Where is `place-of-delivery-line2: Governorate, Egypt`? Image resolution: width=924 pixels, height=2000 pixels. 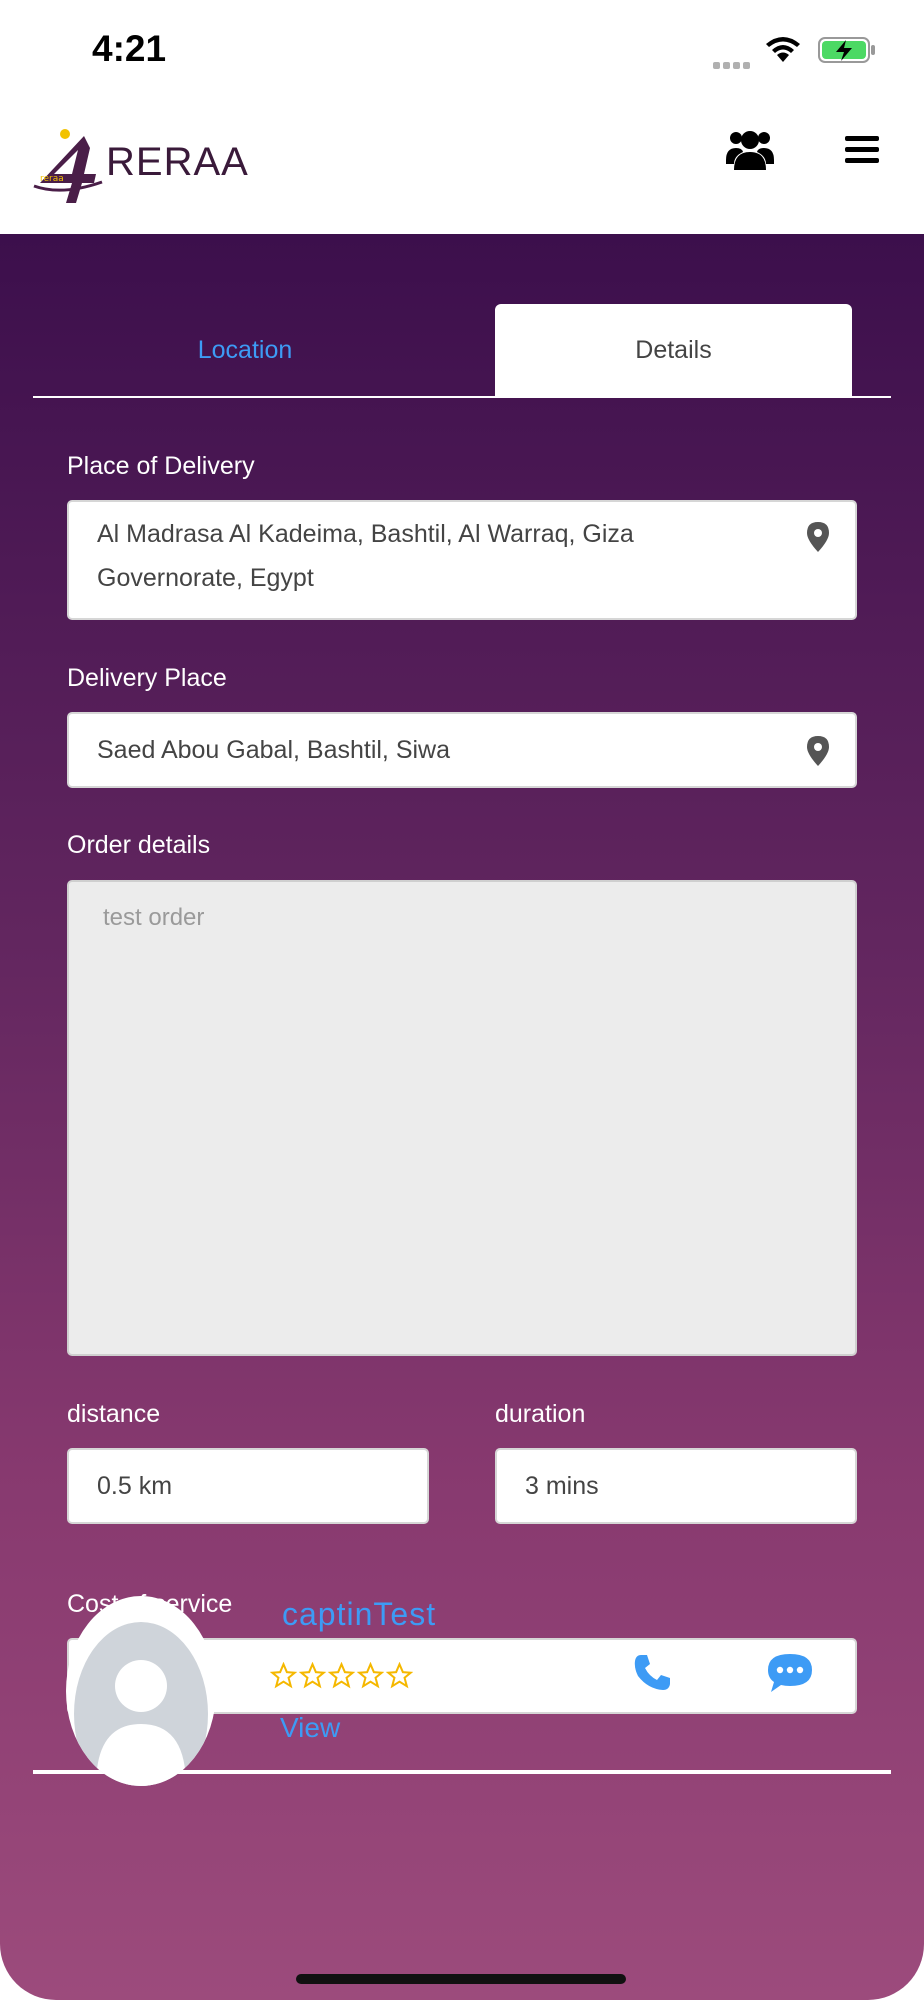
place-of-delivery-line2: Governorate, Egypt is located at coordinates (205, 578).